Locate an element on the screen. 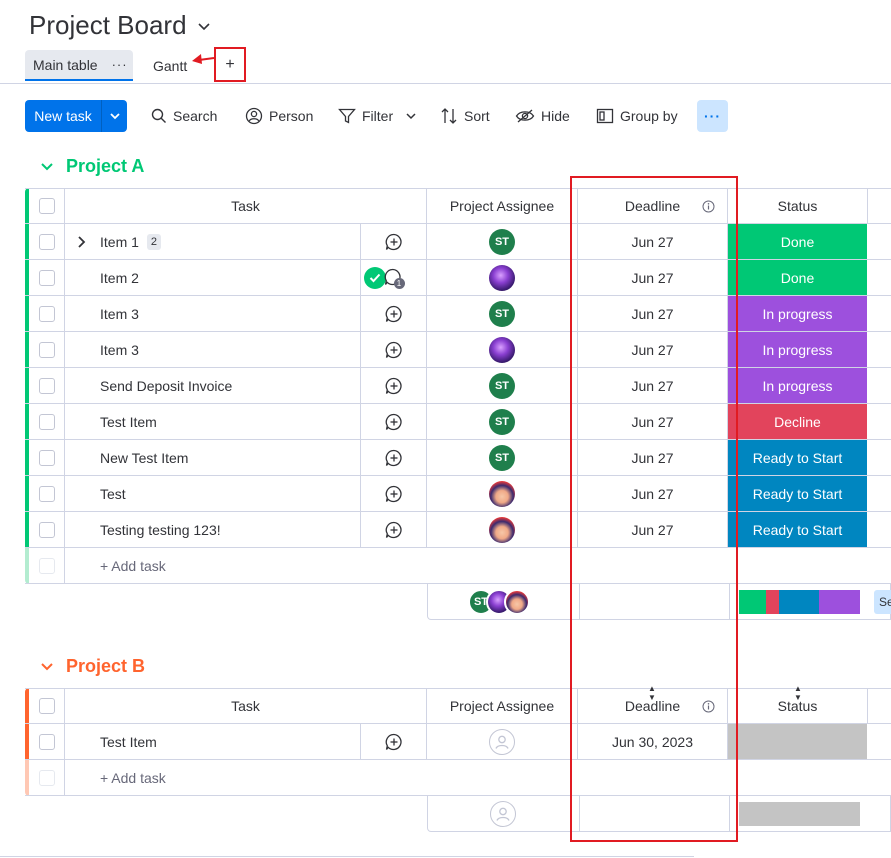  person-filter-button: Person is located at coordinates (279, 116).